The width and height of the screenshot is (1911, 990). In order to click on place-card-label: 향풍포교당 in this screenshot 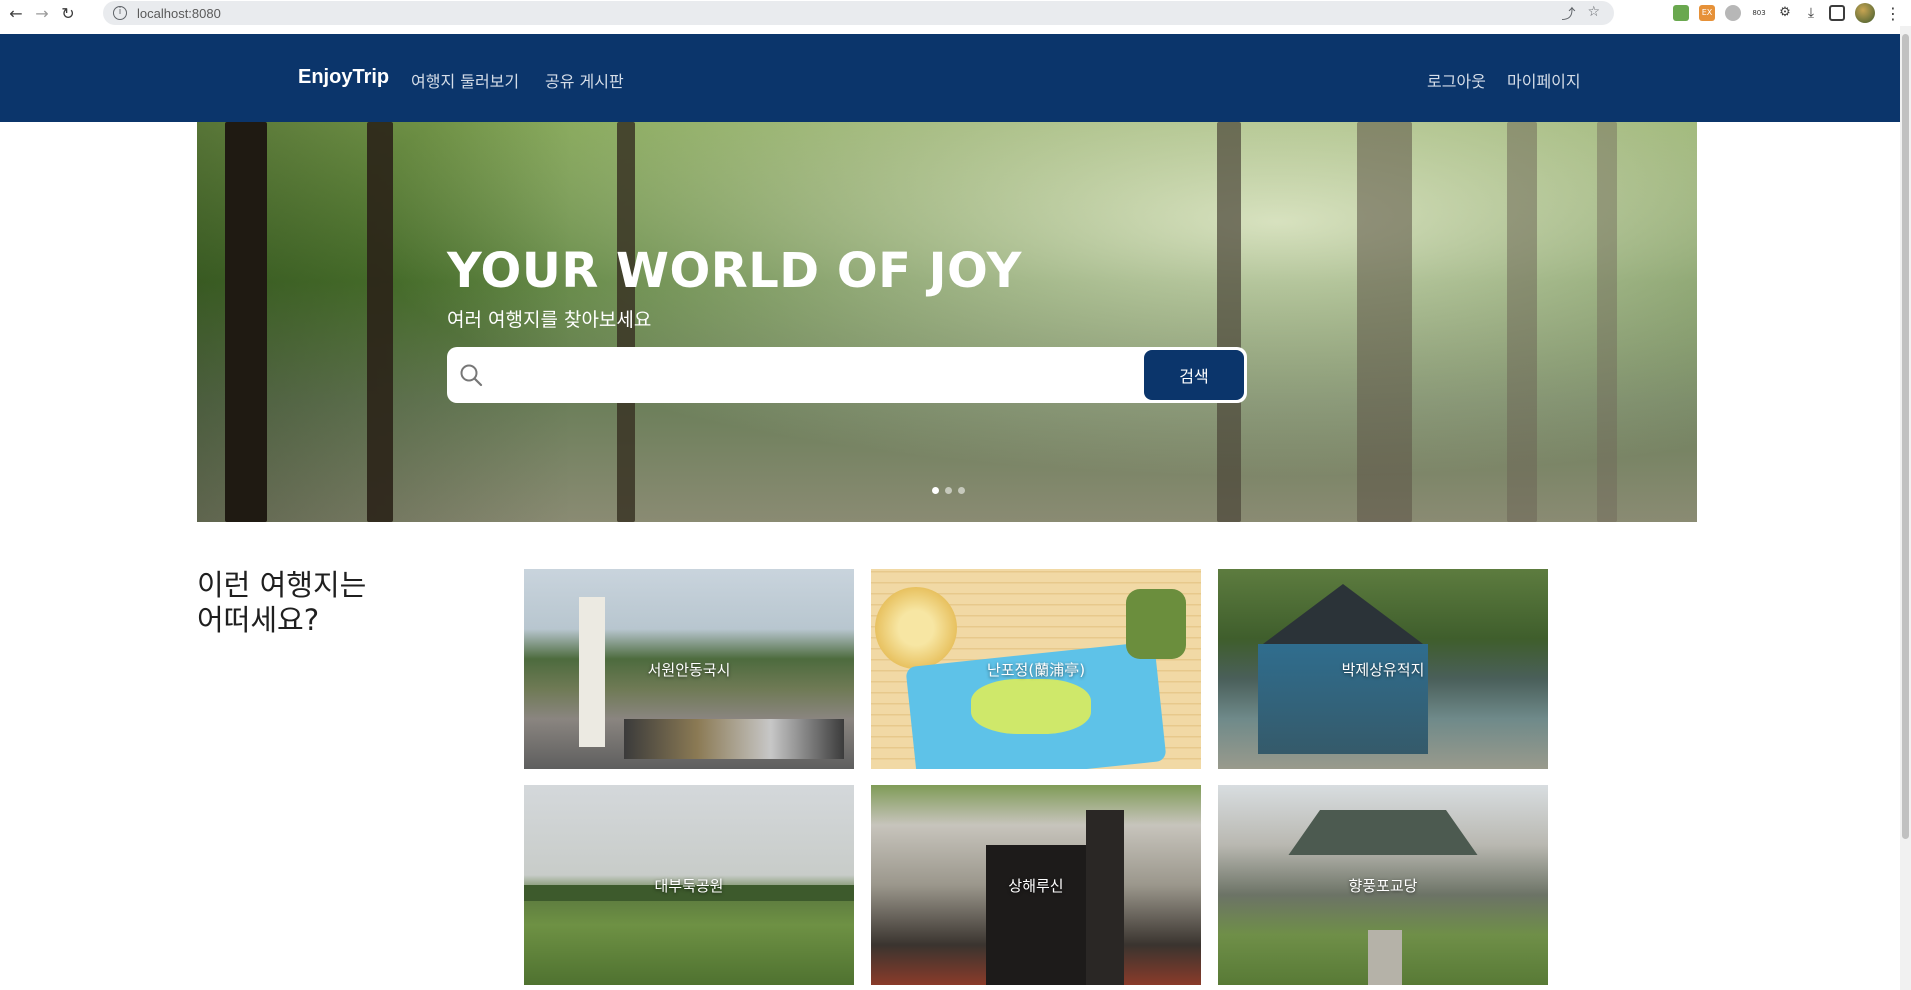, I will do `click(1383, 886)`.